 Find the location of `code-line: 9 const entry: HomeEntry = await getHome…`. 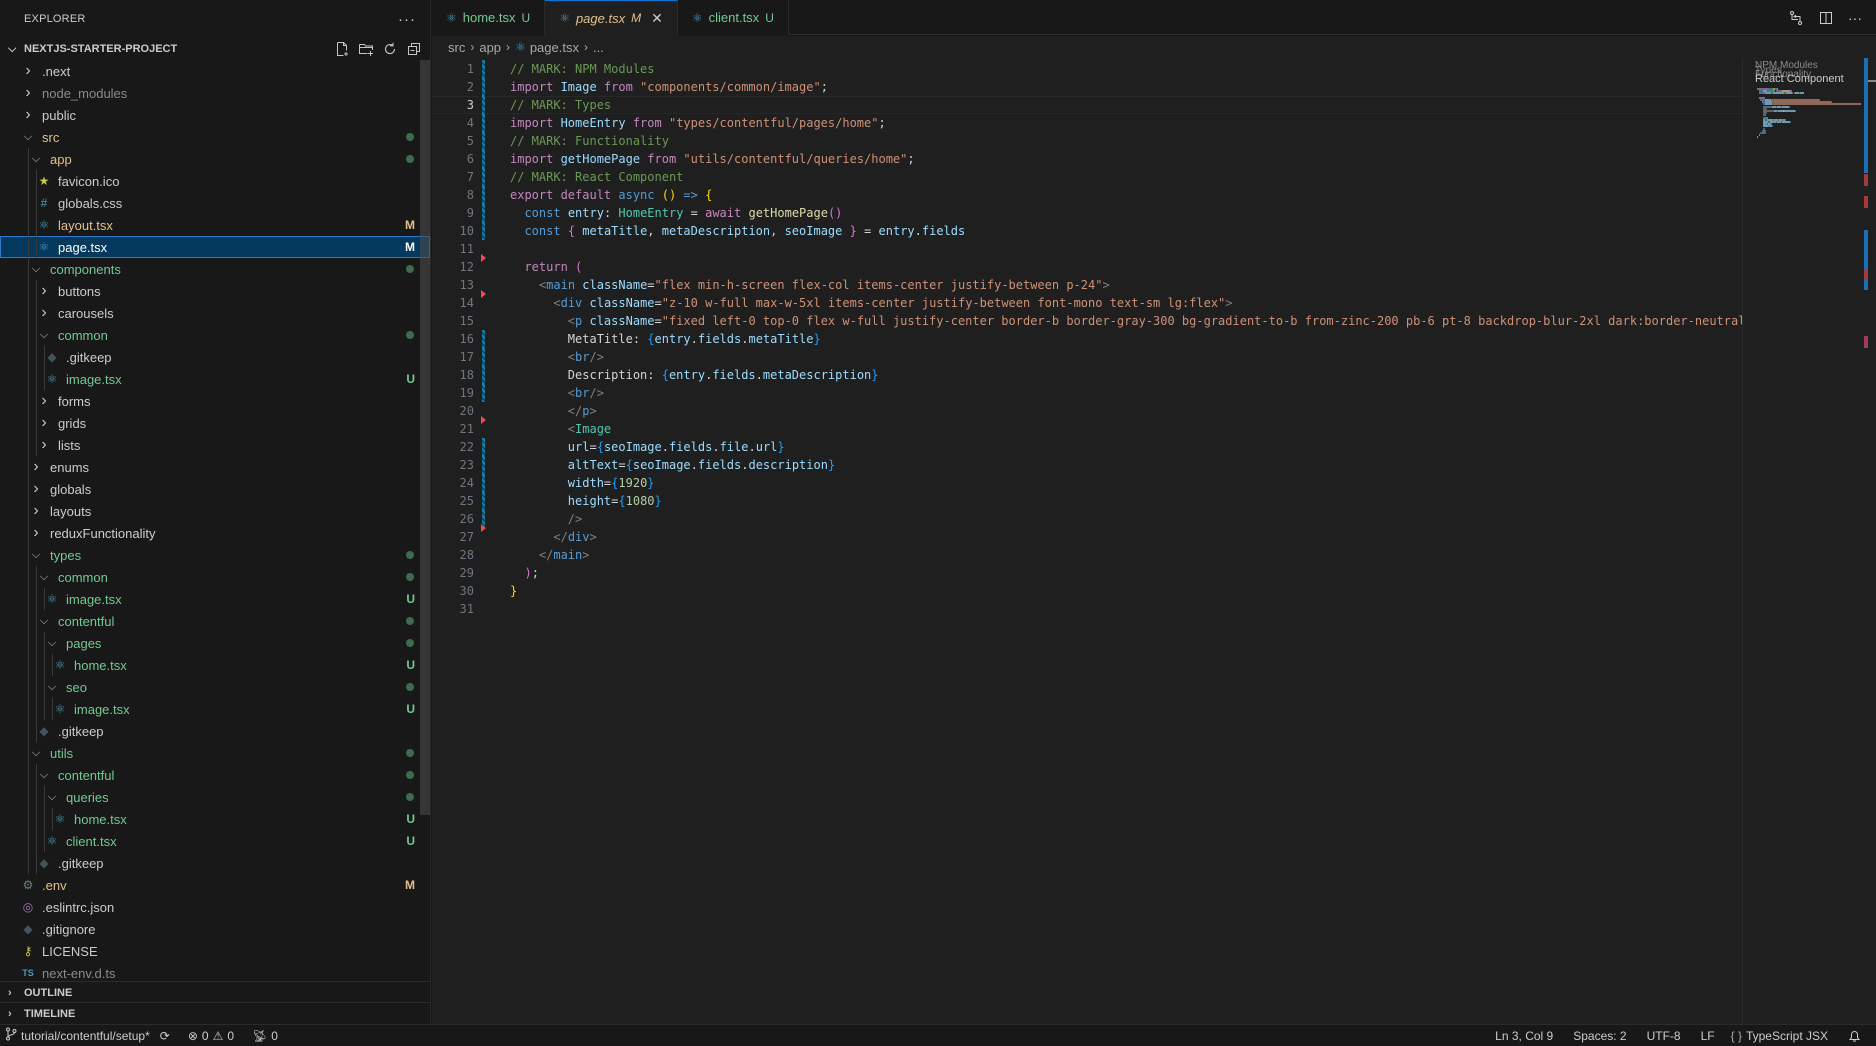

code-line: 9 const entry: HomeEntry = await getHome… is located at coordinates (1087, 213).